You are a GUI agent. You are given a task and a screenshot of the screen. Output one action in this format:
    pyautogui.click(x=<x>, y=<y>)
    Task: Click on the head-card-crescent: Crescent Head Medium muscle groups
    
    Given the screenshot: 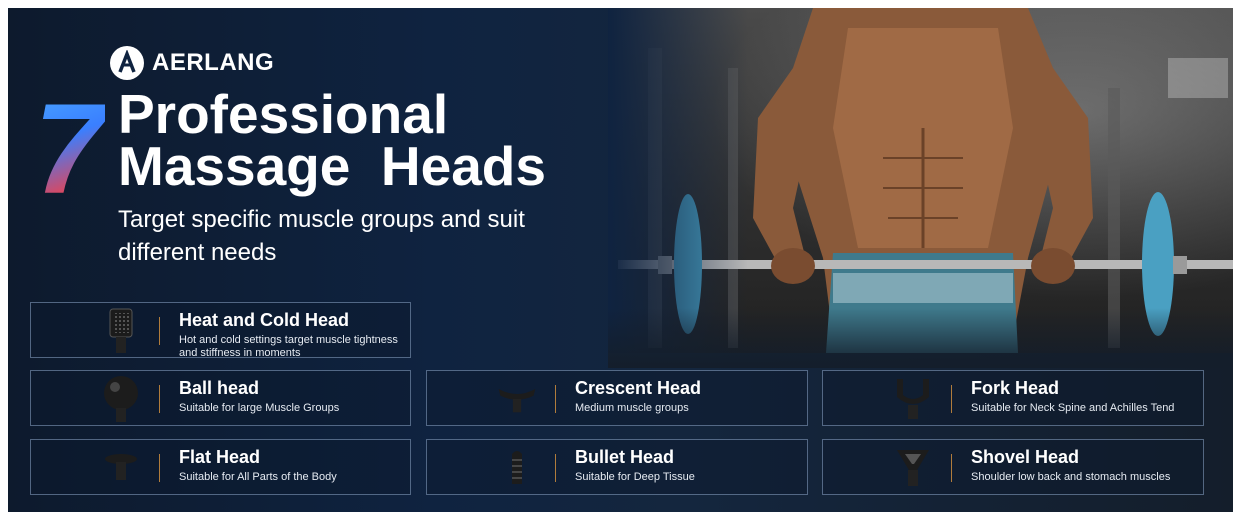 What is the action you would take?
    pyautogui.click(x=617, y=398)
    